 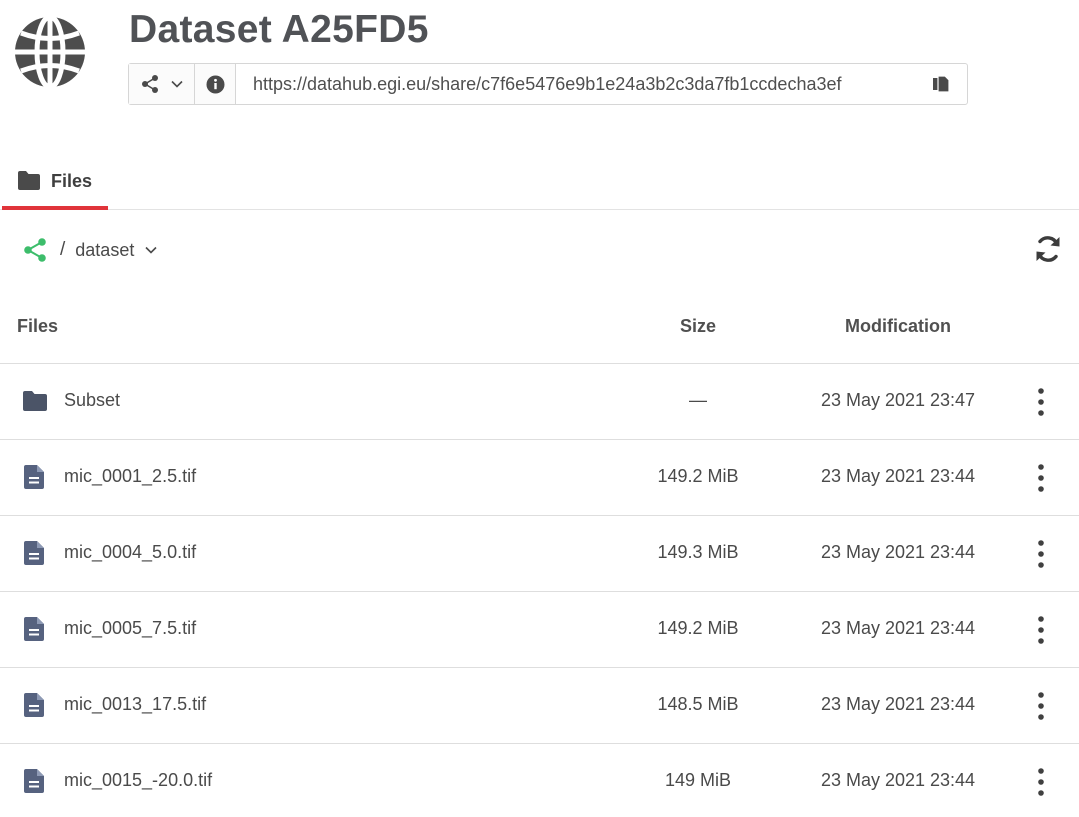 I want to click on file-name: mic_0015_-20.0.tif, so click(x=138, y=780).